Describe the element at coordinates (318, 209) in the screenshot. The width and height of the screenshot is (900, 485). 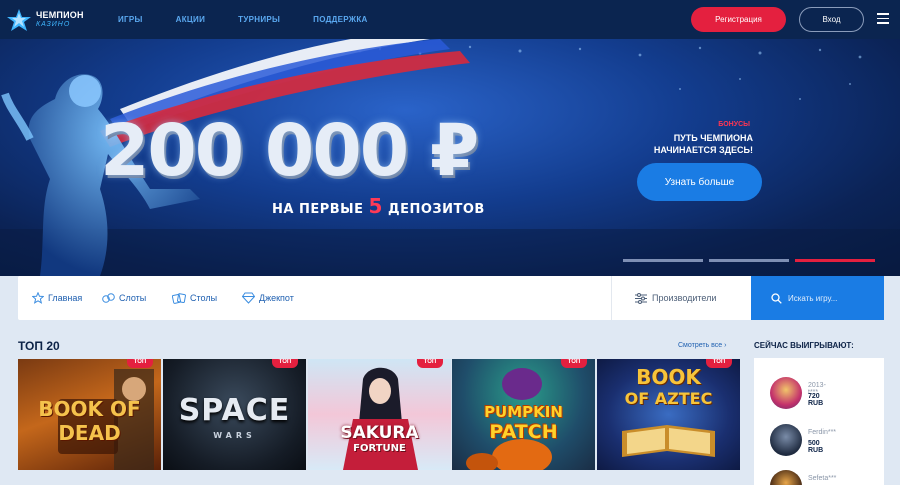
I see `deposit-prefix: НА ПЕРВЫЕ` at that location.